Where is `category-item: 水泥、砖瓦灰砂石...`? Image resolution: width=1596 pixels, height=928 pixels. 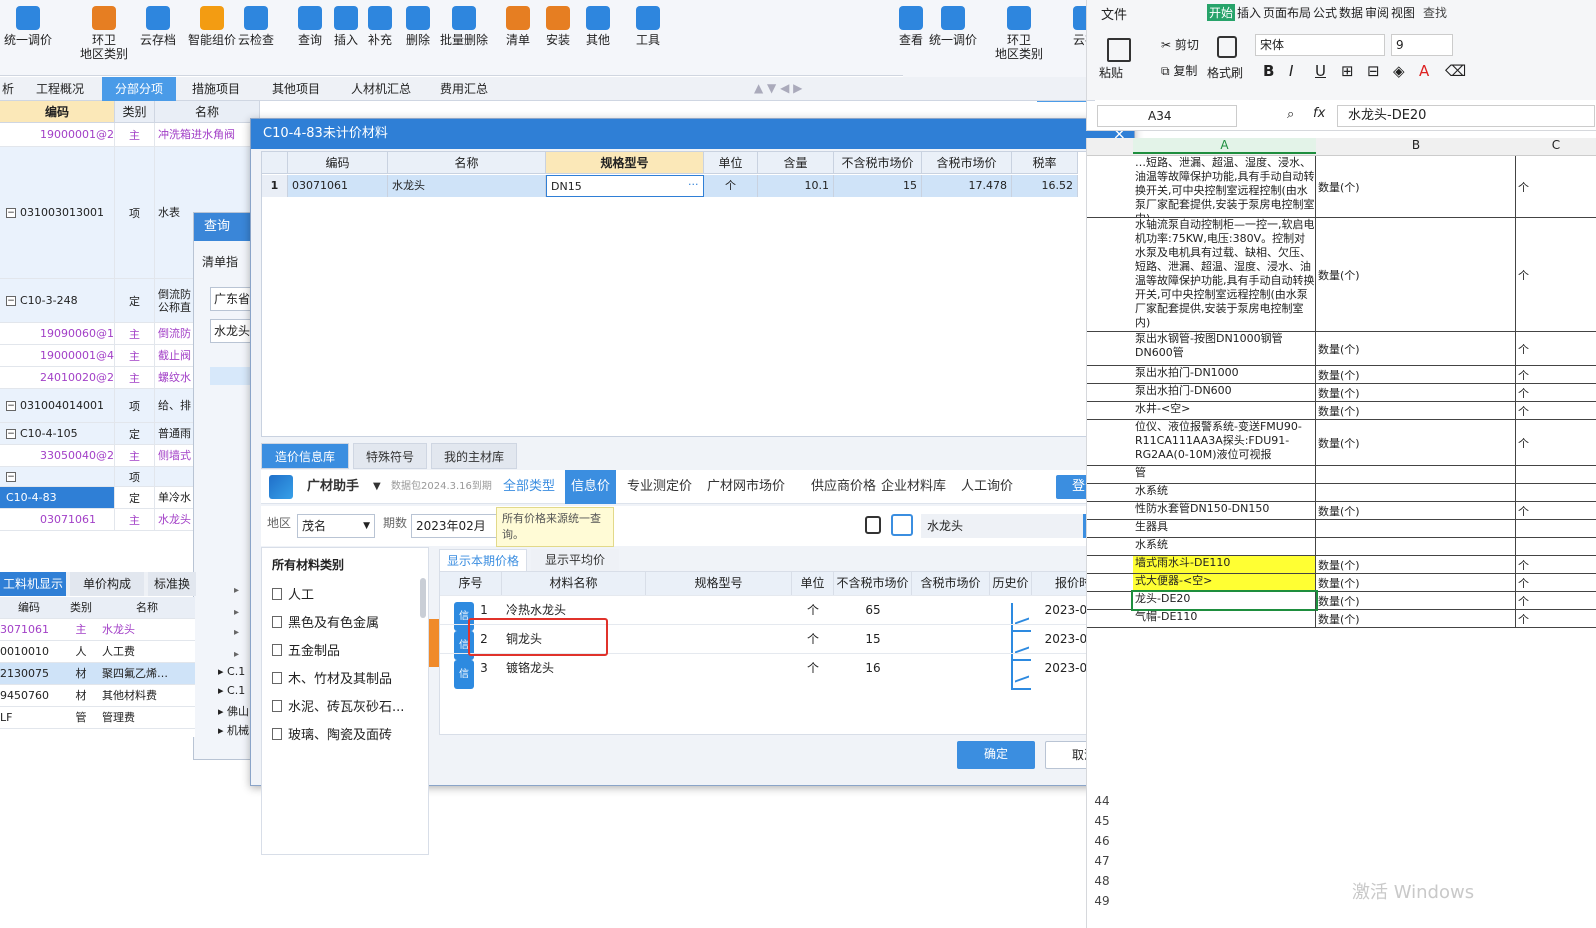 category-item: 水泥、砖瓦灰砂石... is located at coordinates (338, 705).